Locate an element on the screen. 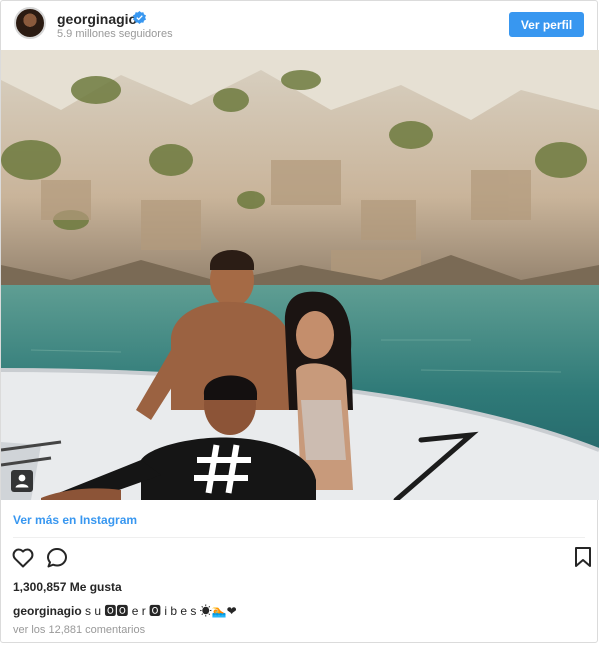  followers-count: 5.9 millones seguidores is located at coordinates (115, 34).